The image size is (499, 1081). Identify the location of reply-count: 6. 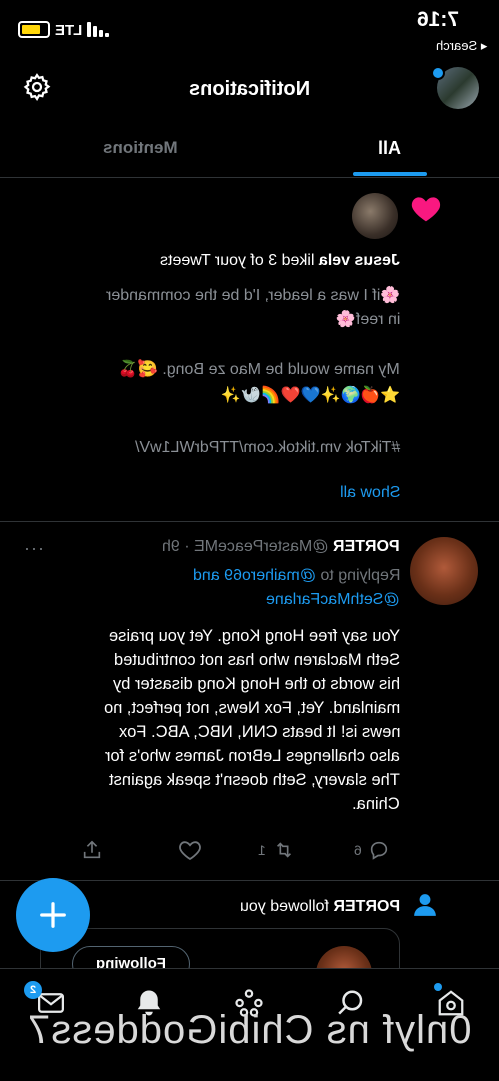
(358, 850).